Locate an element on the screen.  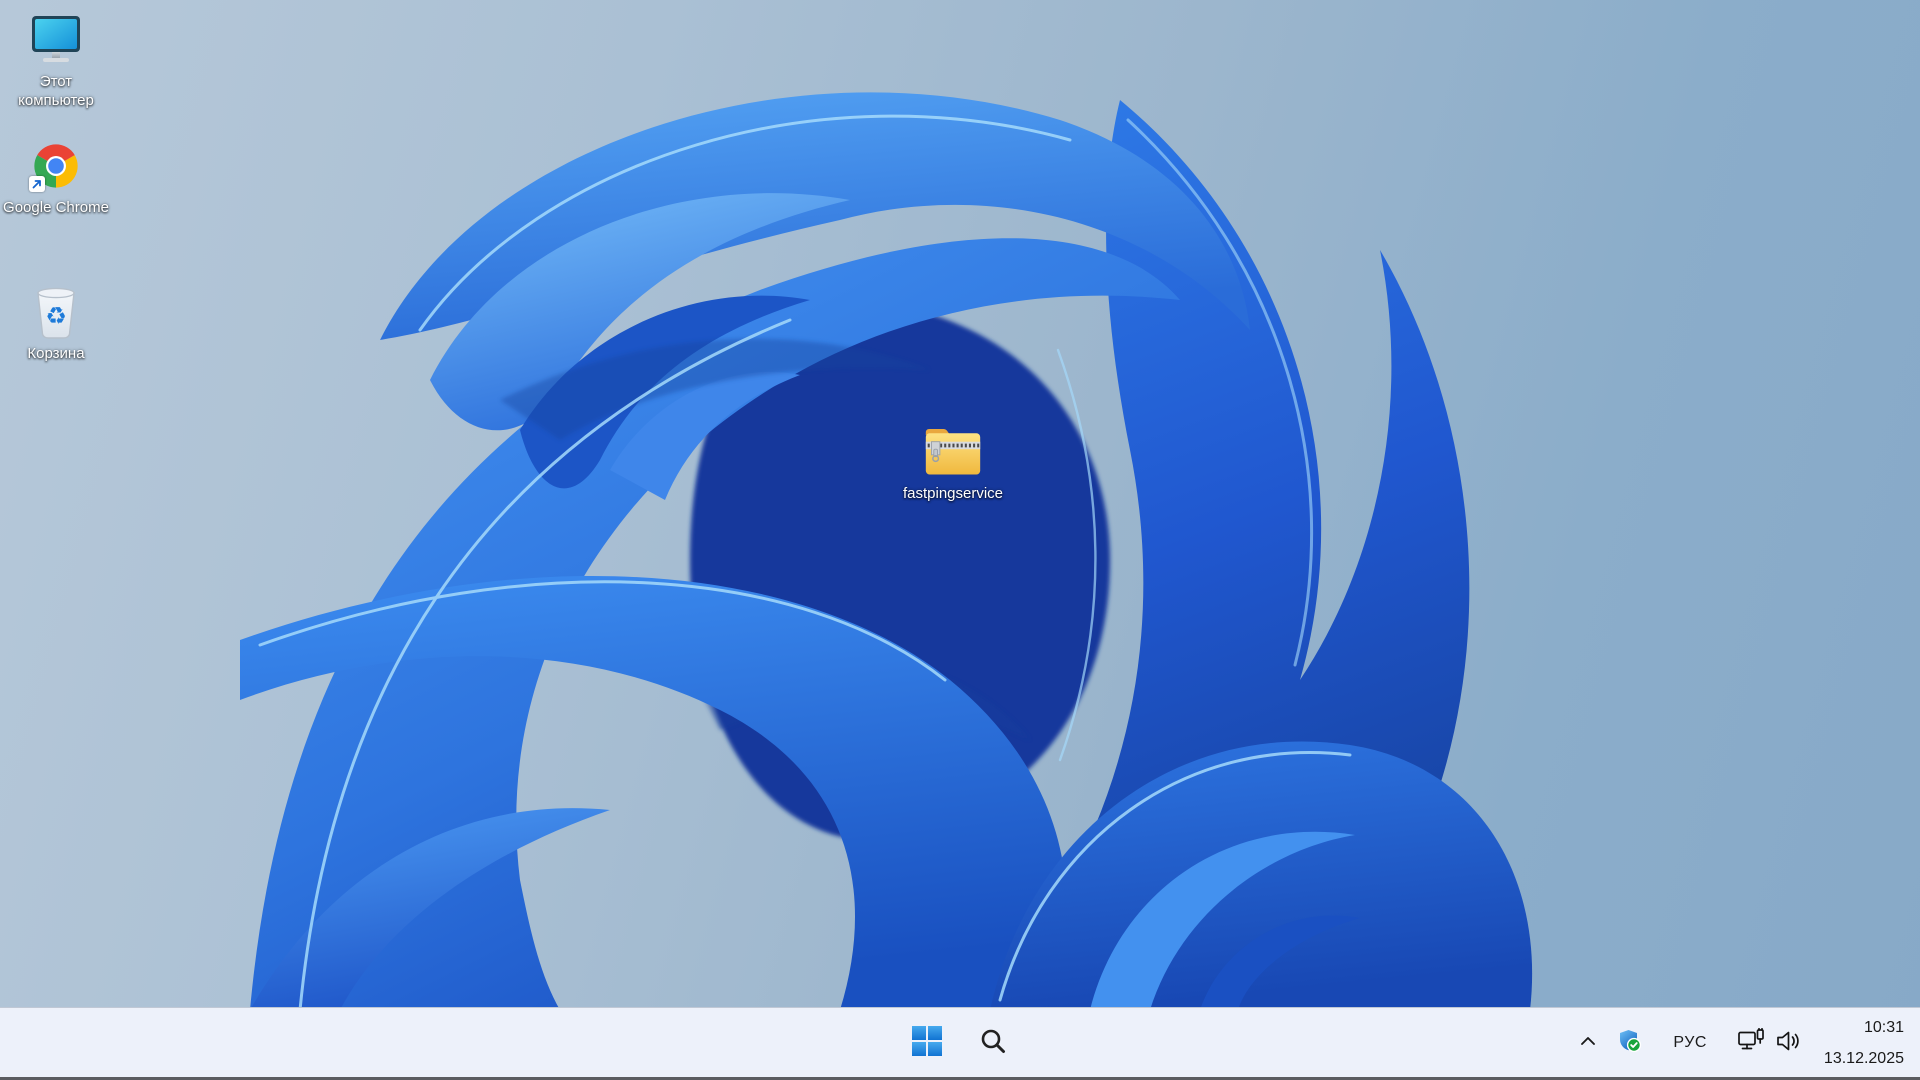
chevron-up-icon is located at coordinates (1588, 1042).